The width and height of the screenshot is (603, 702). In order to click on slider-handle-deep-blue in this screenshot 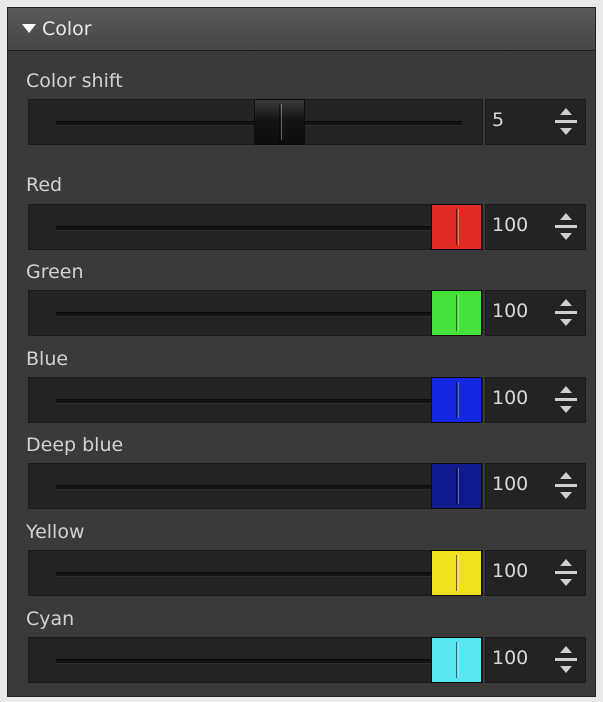, I will do `click(456, 486)`.